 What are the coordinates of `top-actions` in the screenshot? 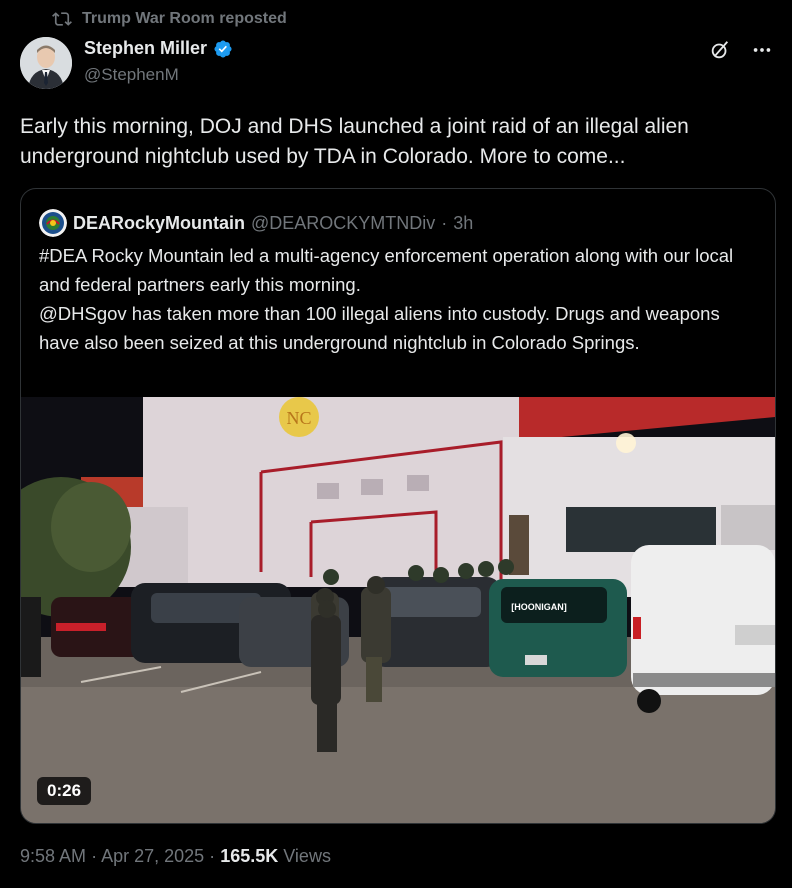 It's located at (741, 50).